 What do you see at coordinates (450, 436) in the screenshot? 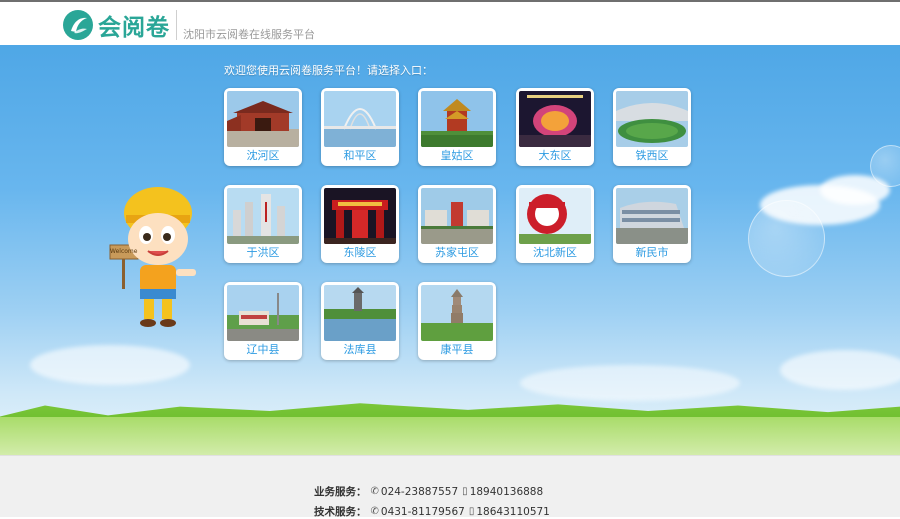
I see `grass-field-lower` at bounding box center [450, 436].